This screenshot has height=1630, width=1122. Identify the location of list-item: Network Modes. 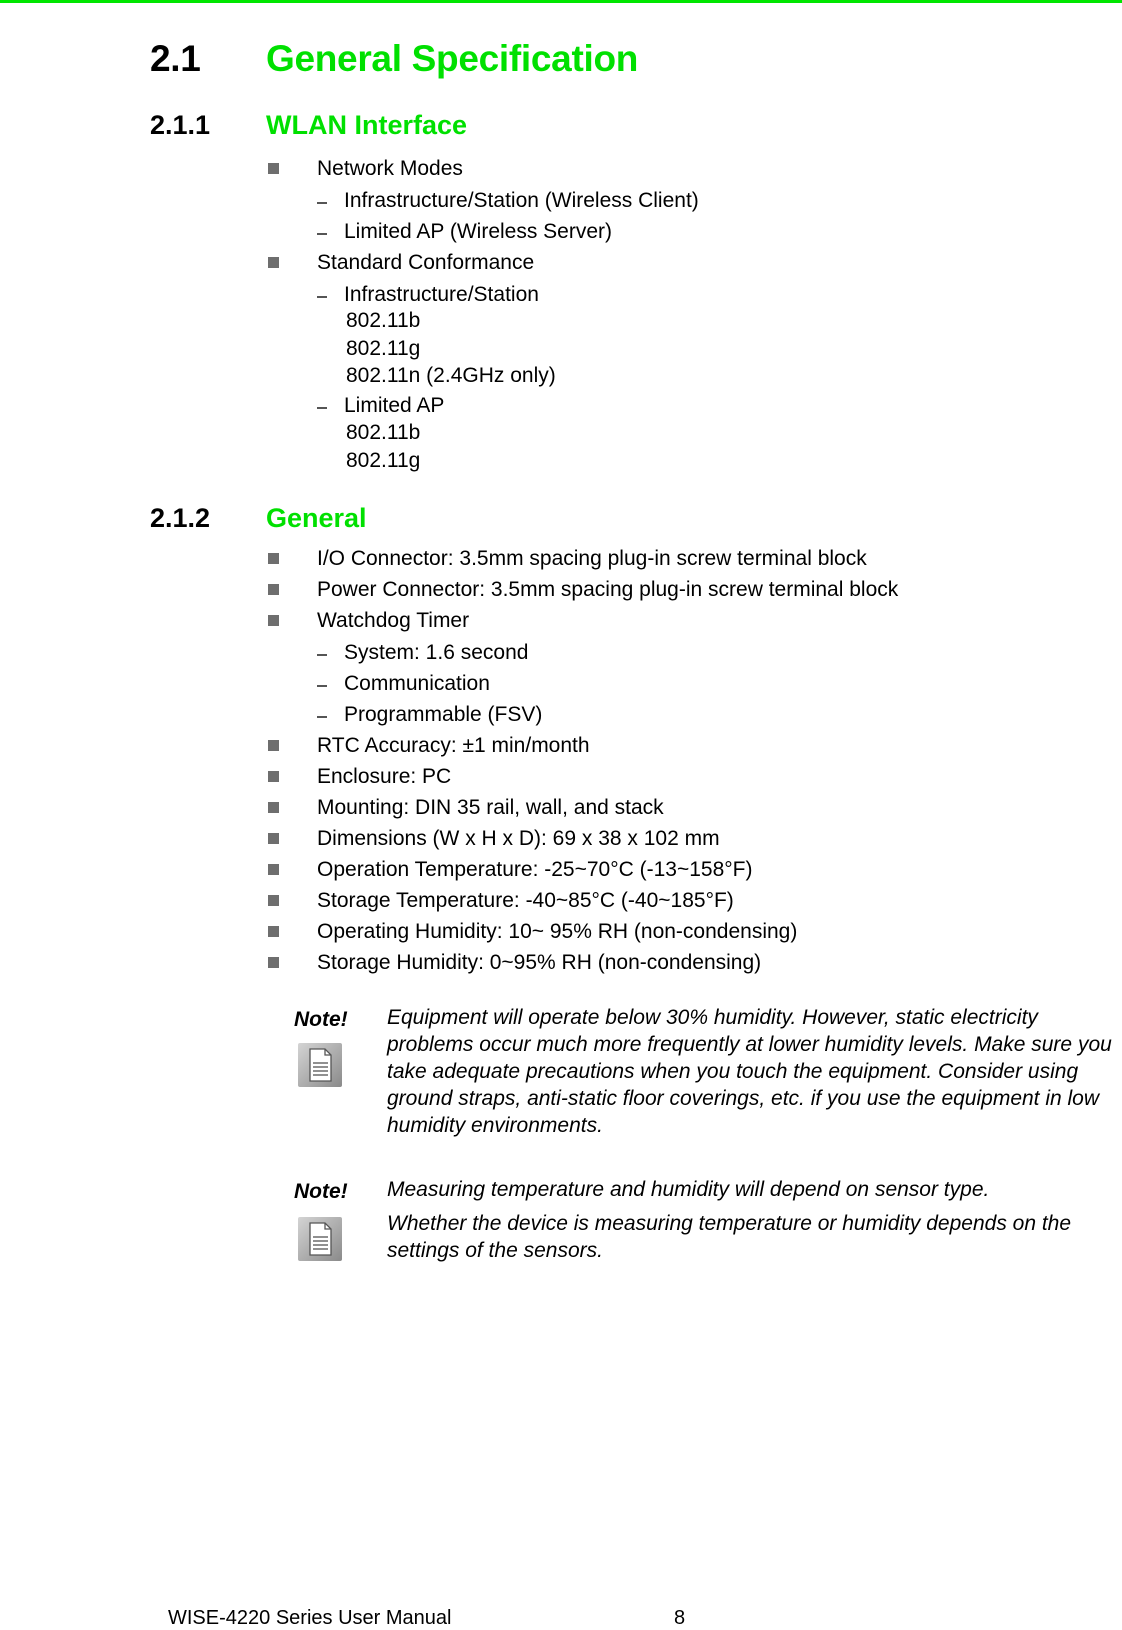
(390, 168).